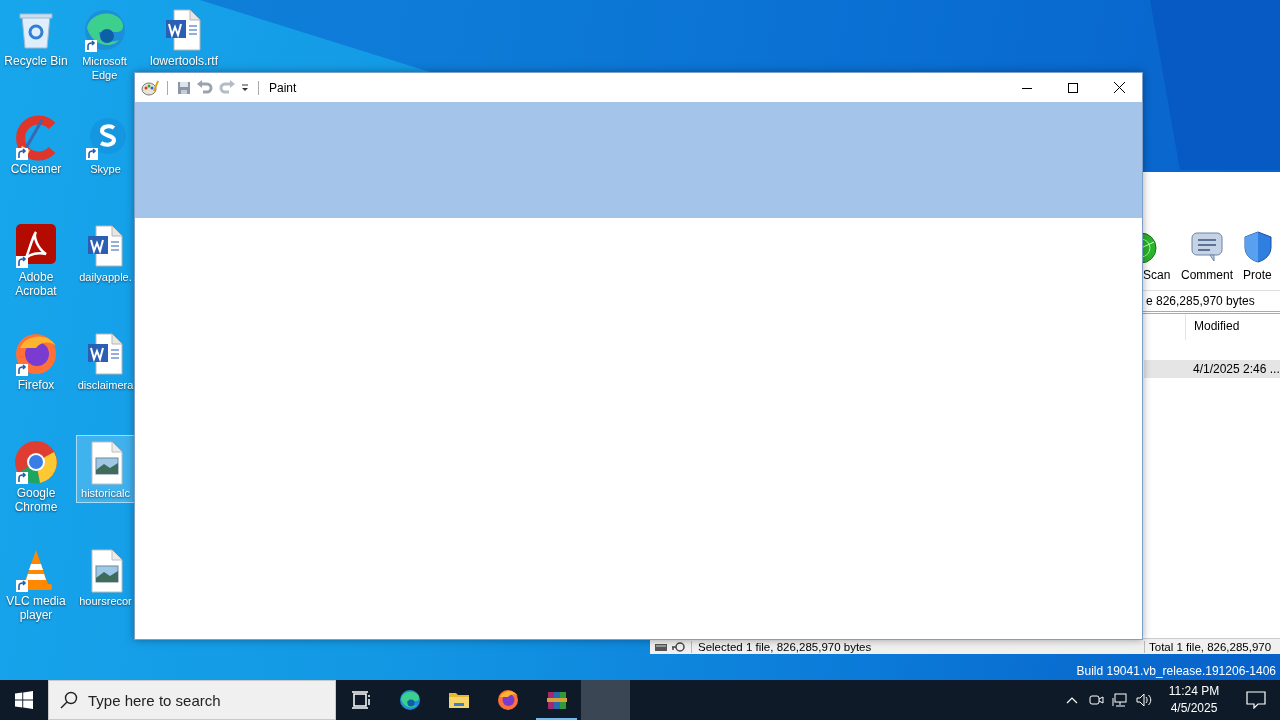 The width and height of the screenshot is (1280, 720). Describe the element at coordinates (1073, 87) in the screenshot. I see `maximize-icon` at that location.